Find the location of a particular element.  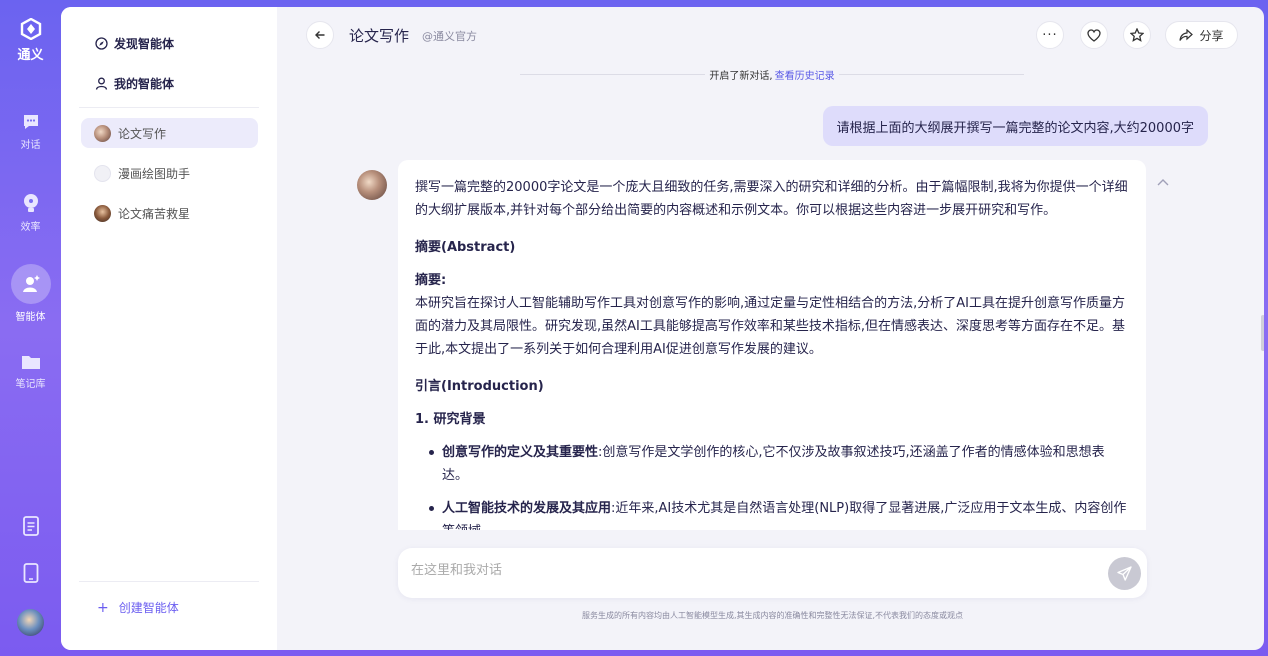

send-icon is located at coordinates (1124, 573).